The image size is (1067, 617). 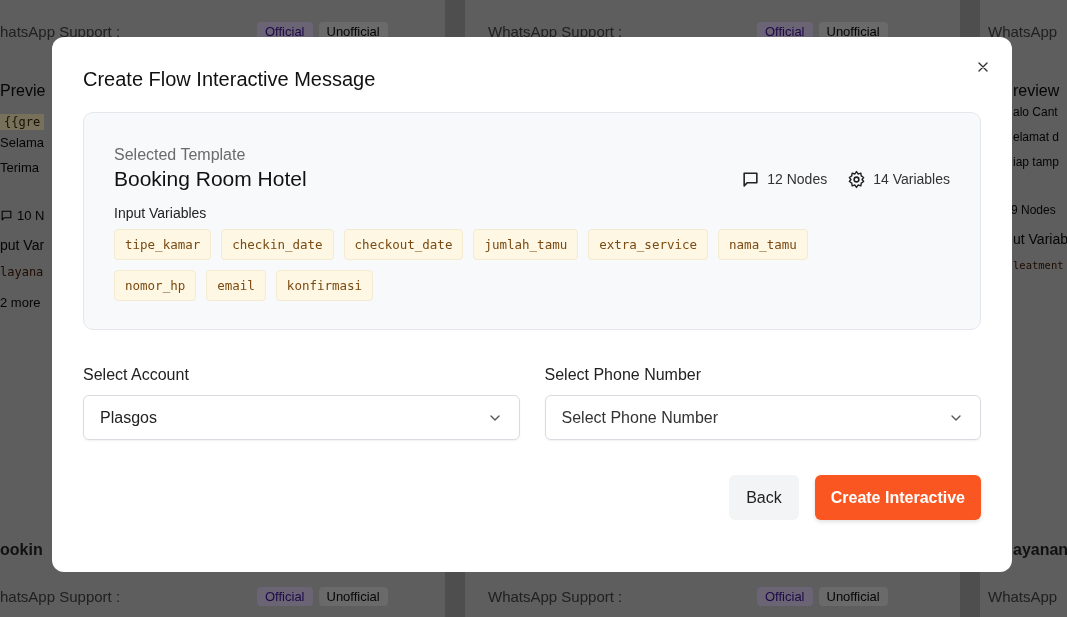 What do you see at coordinates (1035, 112) in the screenshot?
I see `preview-text: alo Cant` at bounding box center [1035, 112].